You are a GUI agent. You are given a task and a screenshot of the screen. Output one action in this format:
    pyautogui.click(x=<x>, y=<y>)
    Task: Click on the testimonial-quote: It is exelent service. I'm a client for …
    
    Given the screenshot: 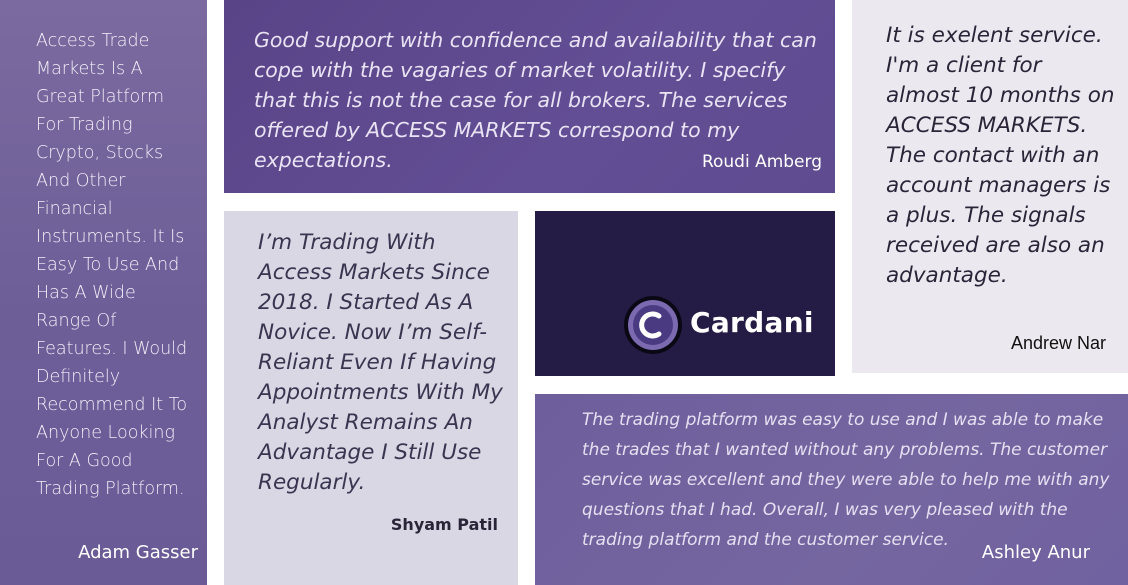 What is the action you would take?
    pyautogui.click(x=1000, y=155)
    